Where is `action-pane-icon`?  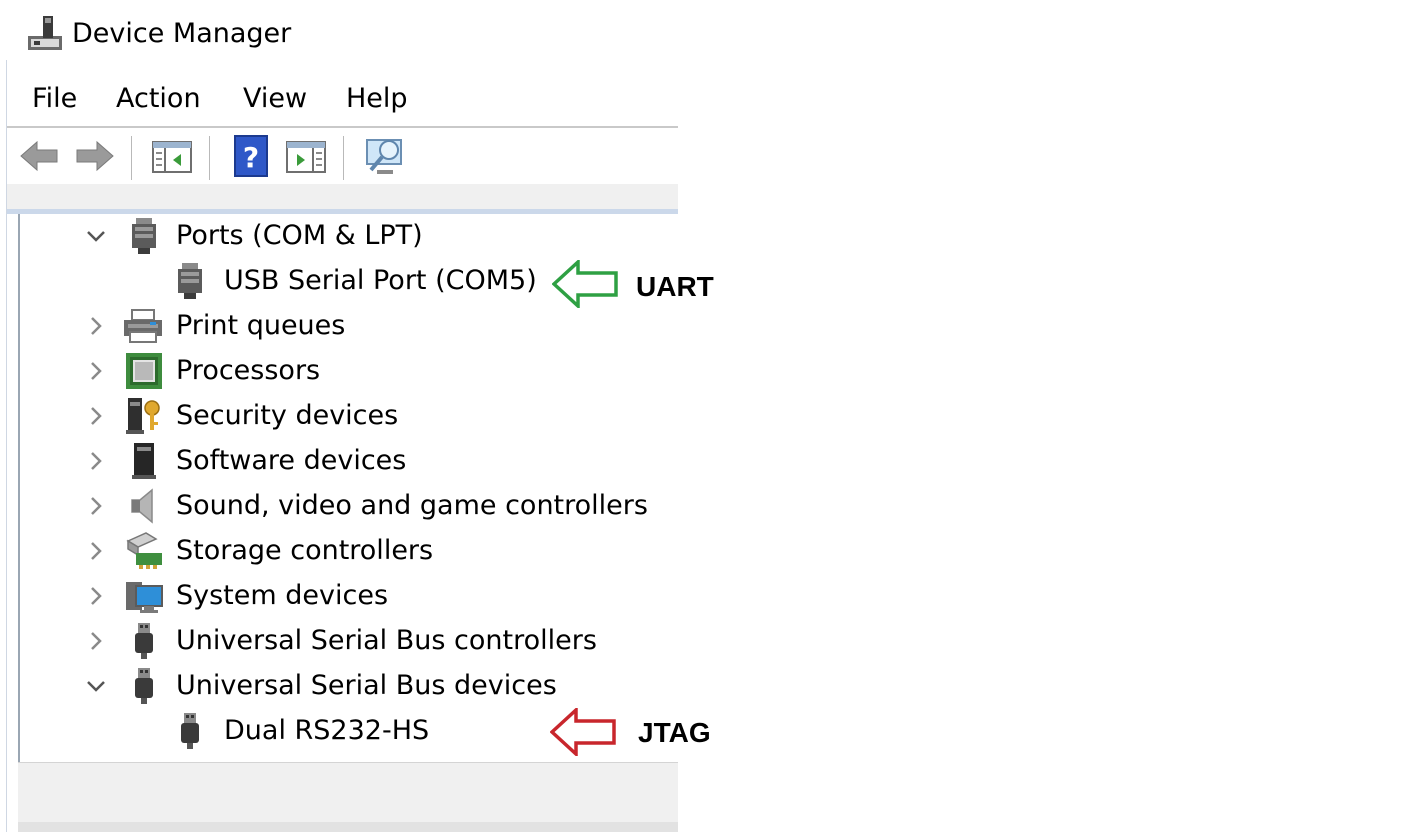 action-pane-icon is located at coordinates (307, 156).